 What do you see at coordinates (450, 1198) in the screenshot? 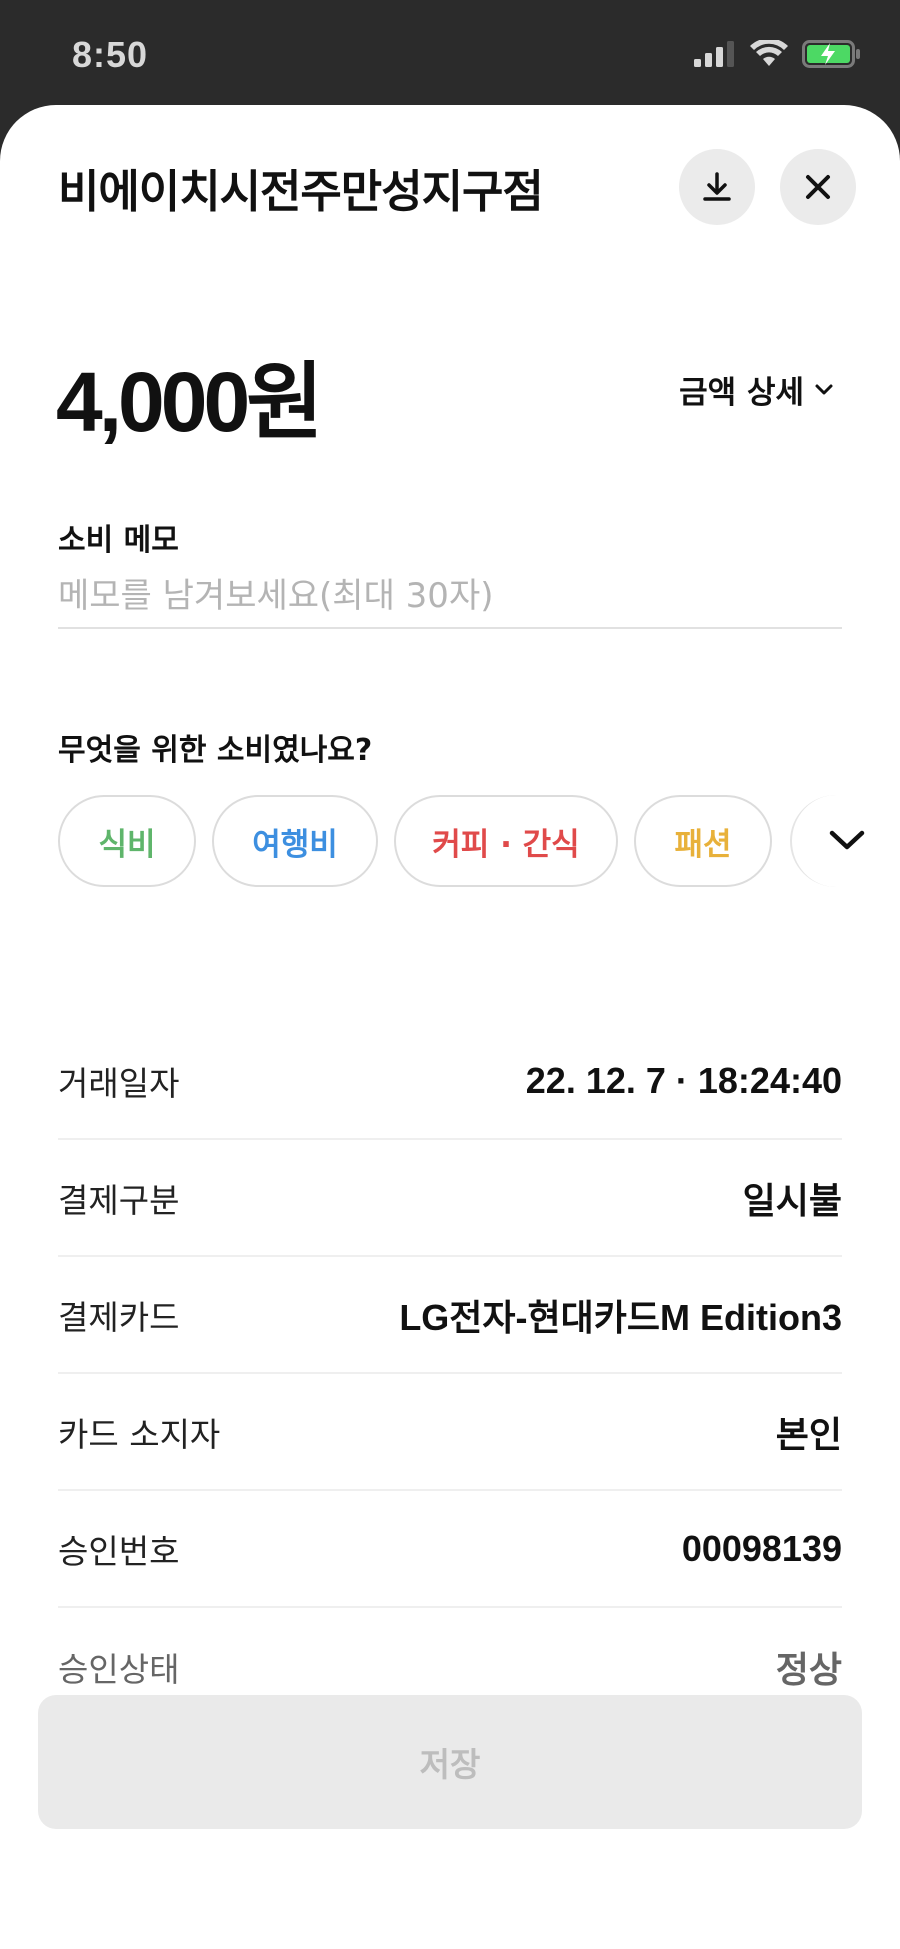
I see `detail-row-payment-type: 결제구분 일시불` at bounding box center [450, 1198].